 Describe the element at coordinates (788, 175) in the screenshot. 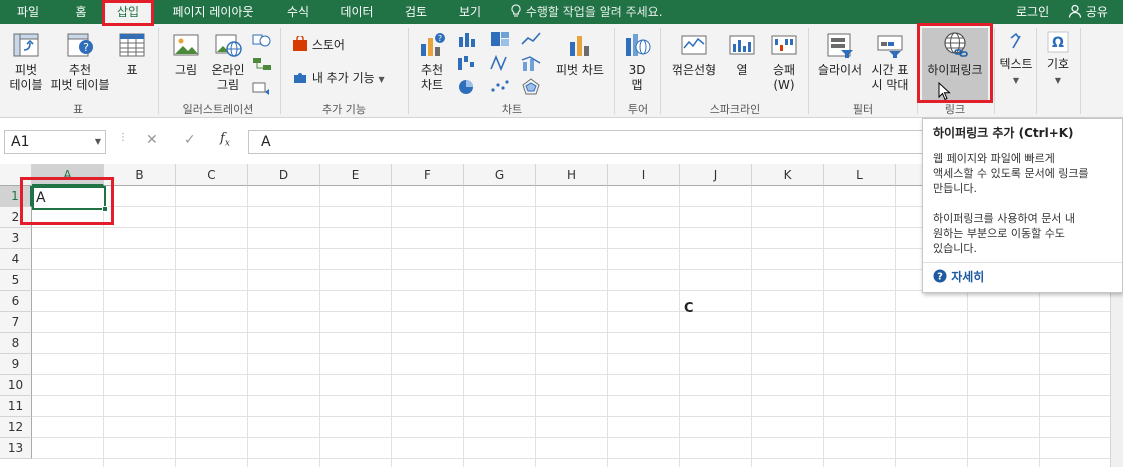

I see `column-header-k: K` at that location.